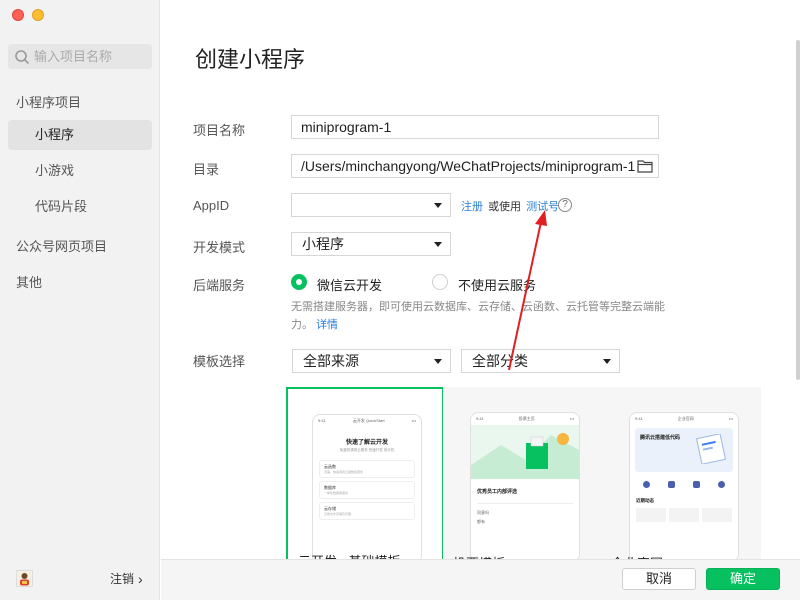 Image resolution: width=800 pixels, height=600 pixels. What do you see at coordinates (659, 579) in the screenshot?
I see `cancel-button: 取消` at bounding box center [659, 579].